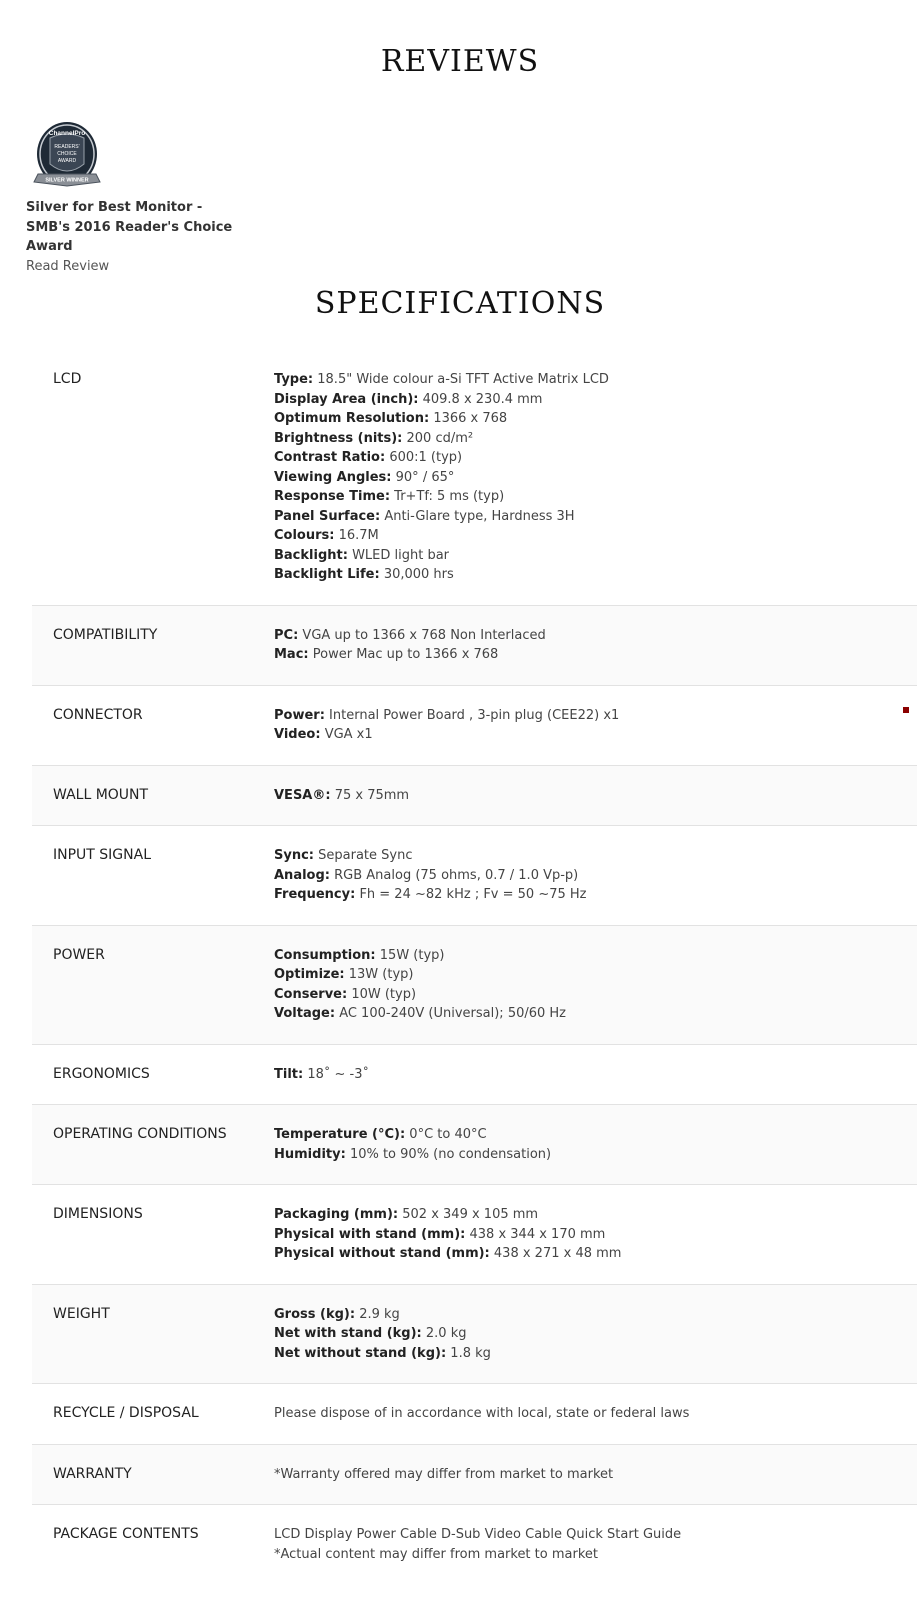 The width and height of the screenshot is (920, 1622). I want to click on spec-key: Response Time:, so click(332, 496).